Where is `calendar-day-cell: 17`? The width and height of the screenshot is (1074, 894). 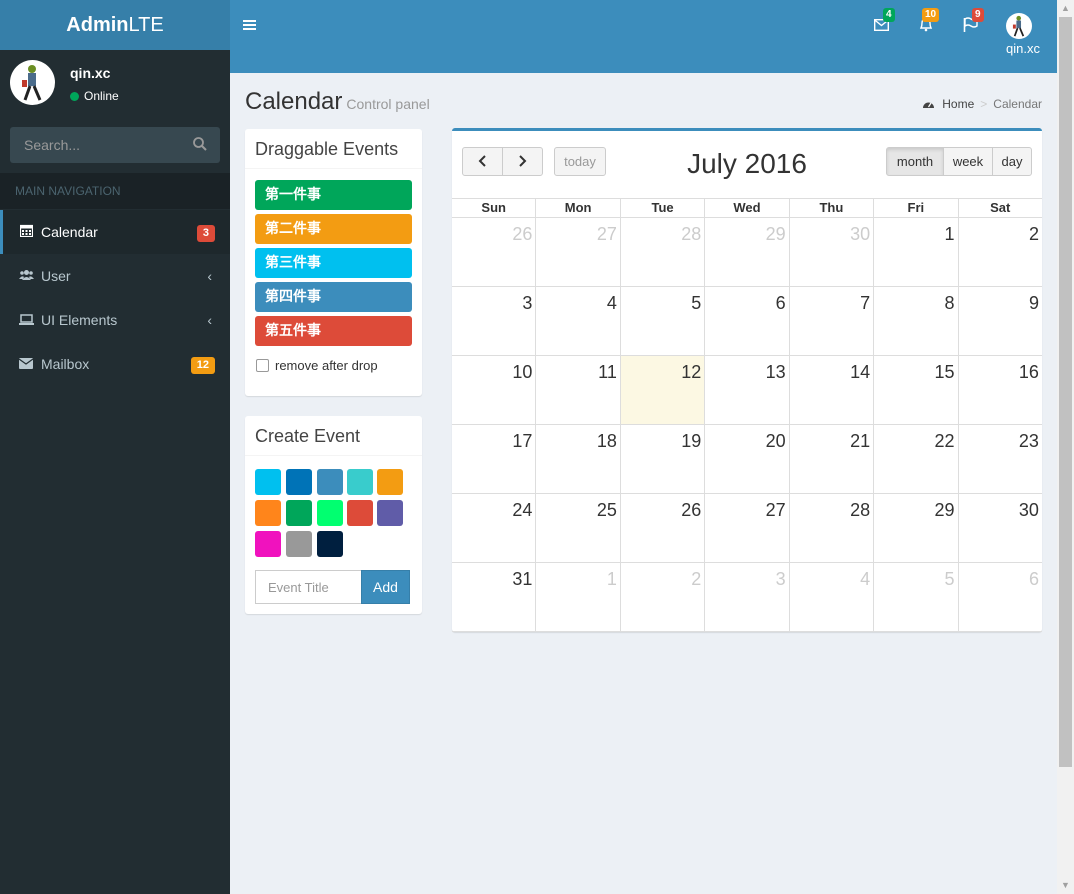
calendar-day-cell: 17 is located at coordinates (494, 459).